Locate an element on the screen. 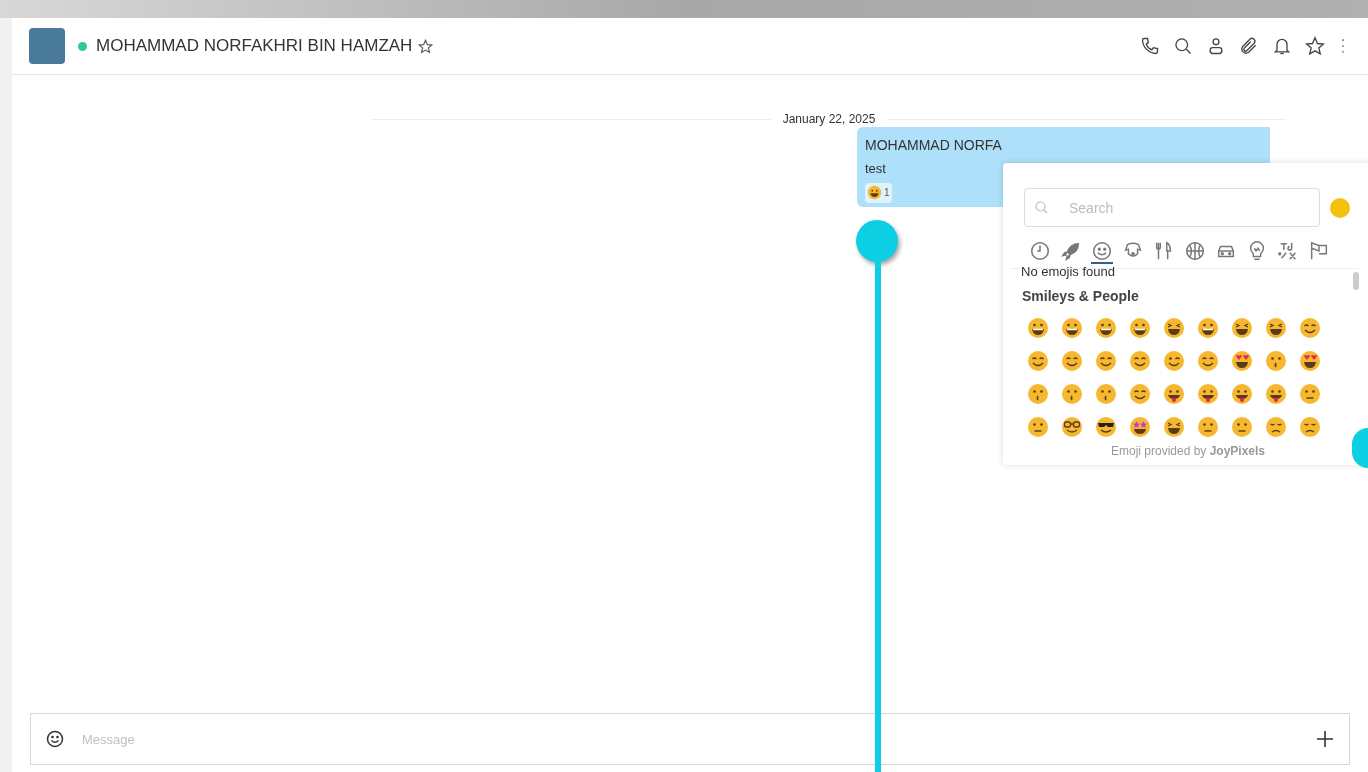  bell-icon is located at coordinates (1282, 46).